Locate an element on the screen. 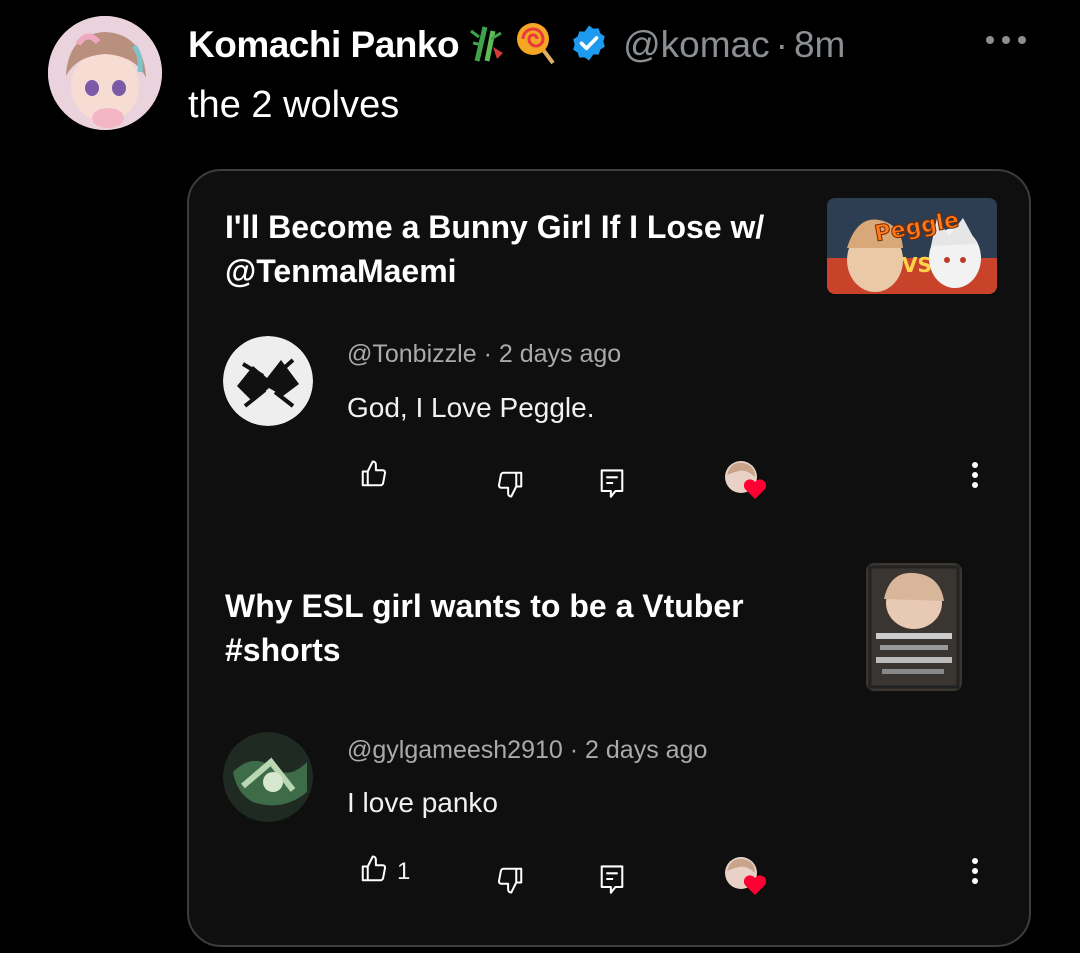 The height and width of the screenshot is (953, 1080). comment-text: God, I Love Peggle. is located at coordinates (471, 407).